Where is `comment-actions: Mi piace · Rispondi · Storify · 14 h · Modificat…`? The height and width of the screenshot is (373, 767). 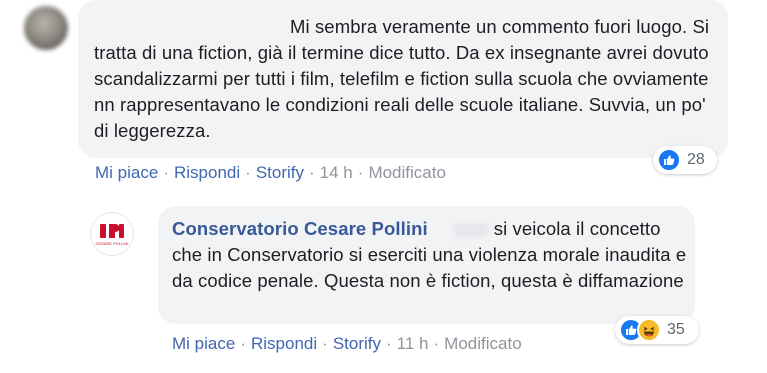
comment-actions: Mi piace · Rispondi · Storify · 14 h · Modificat… is located at coordinates (270, 172).